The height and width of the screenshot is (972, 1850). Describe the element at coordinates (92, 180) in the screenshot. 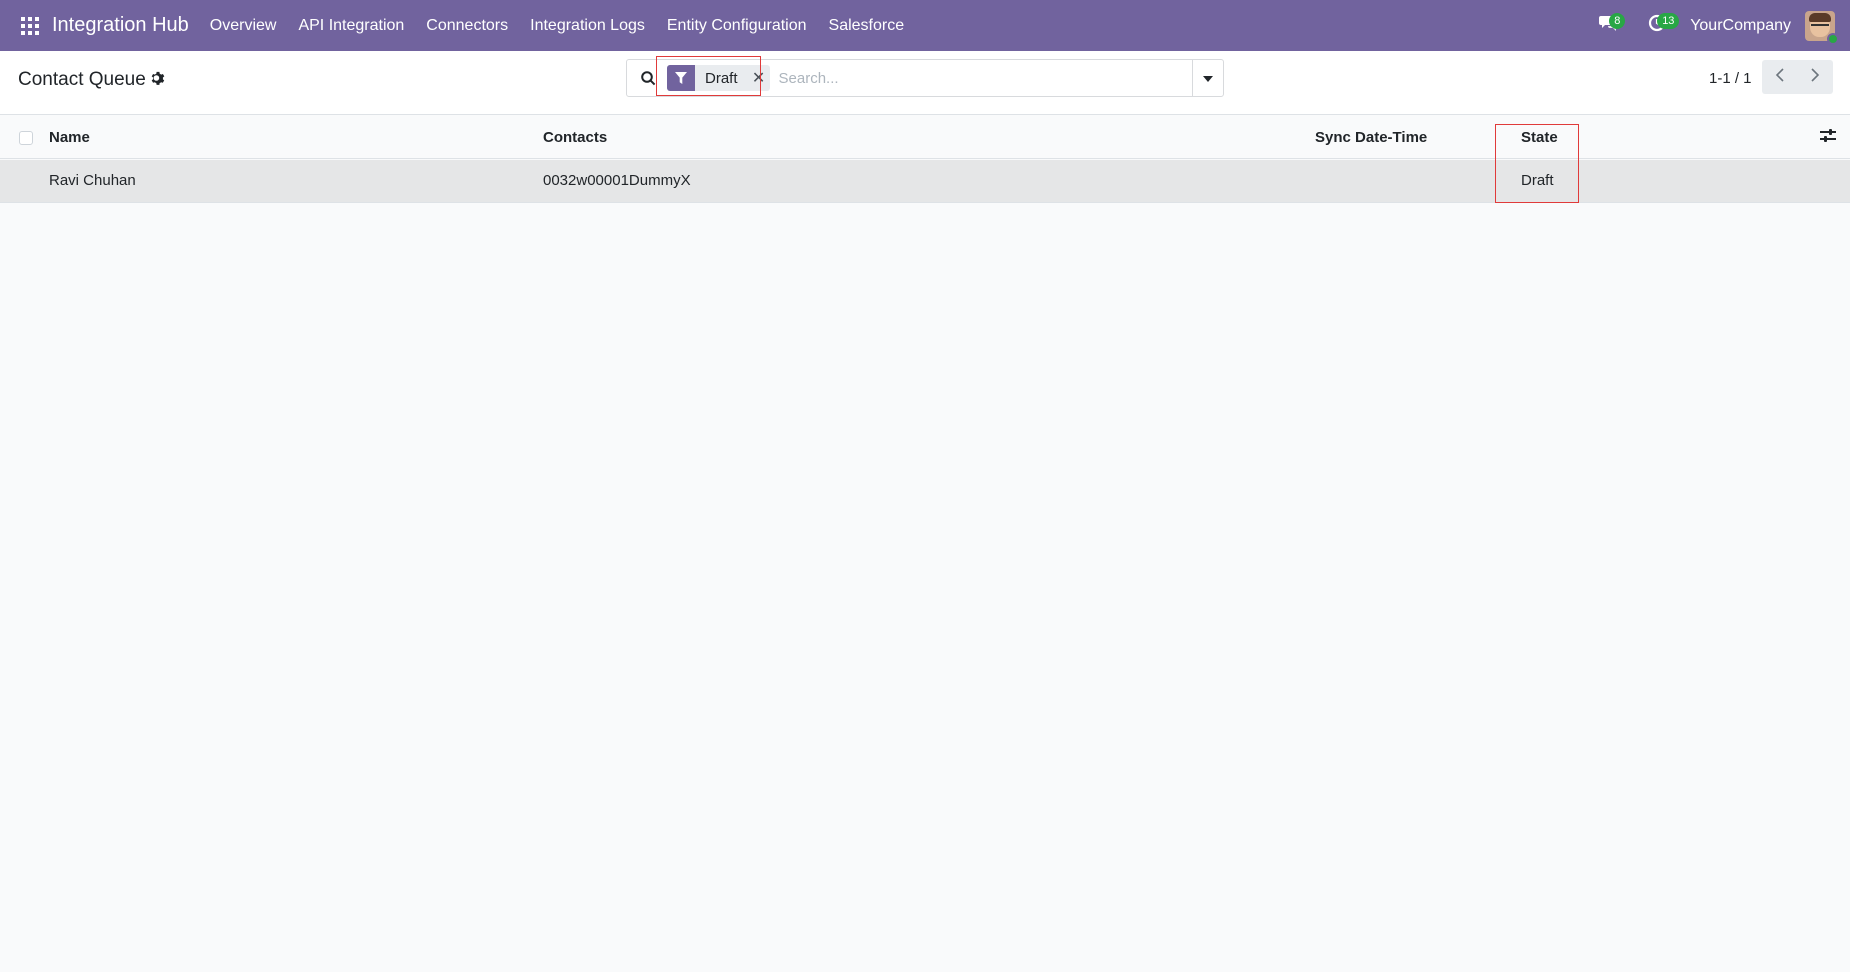

I see `cell-name: Ravi Chuhan` at that location.